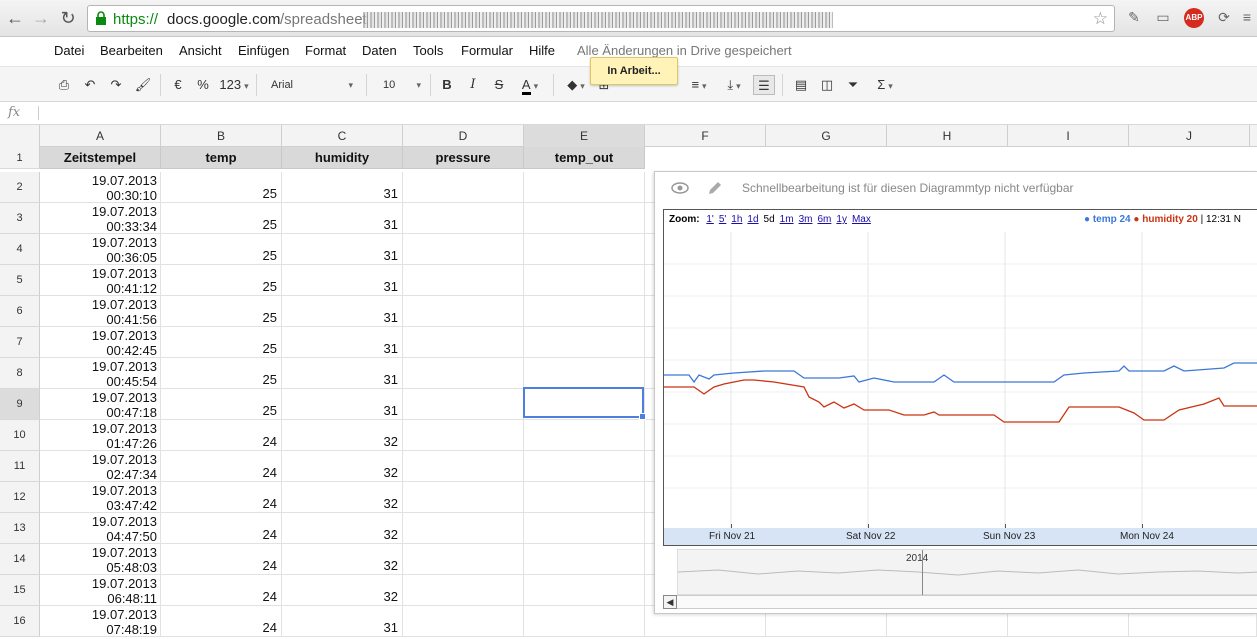 The height and width of the screenshot is (639, 1257). Describe the element at coordinates (100, 559) in the screenshot. I see `timestamp-cell: 19.07.2013 05:48:03` at that location.